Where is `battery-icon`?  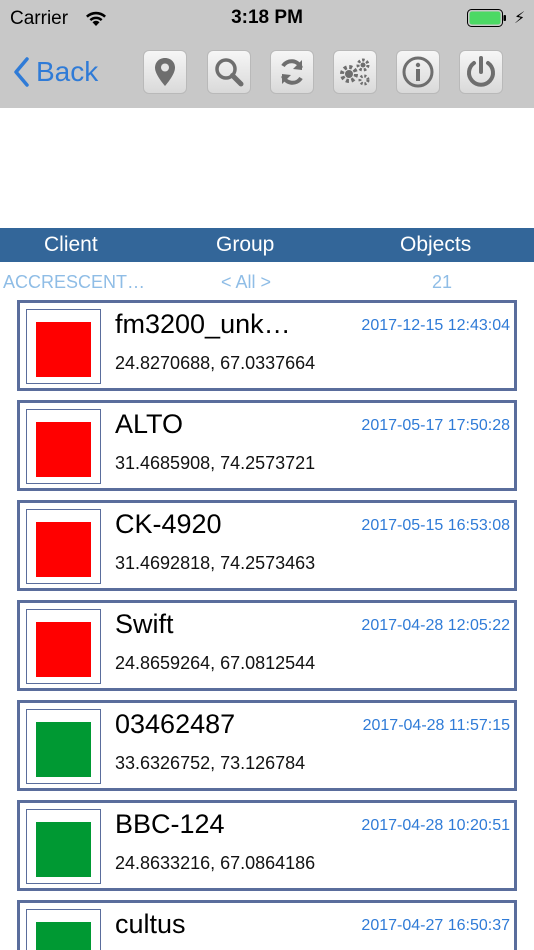 battery-icon is located at coordinates (487, 18).